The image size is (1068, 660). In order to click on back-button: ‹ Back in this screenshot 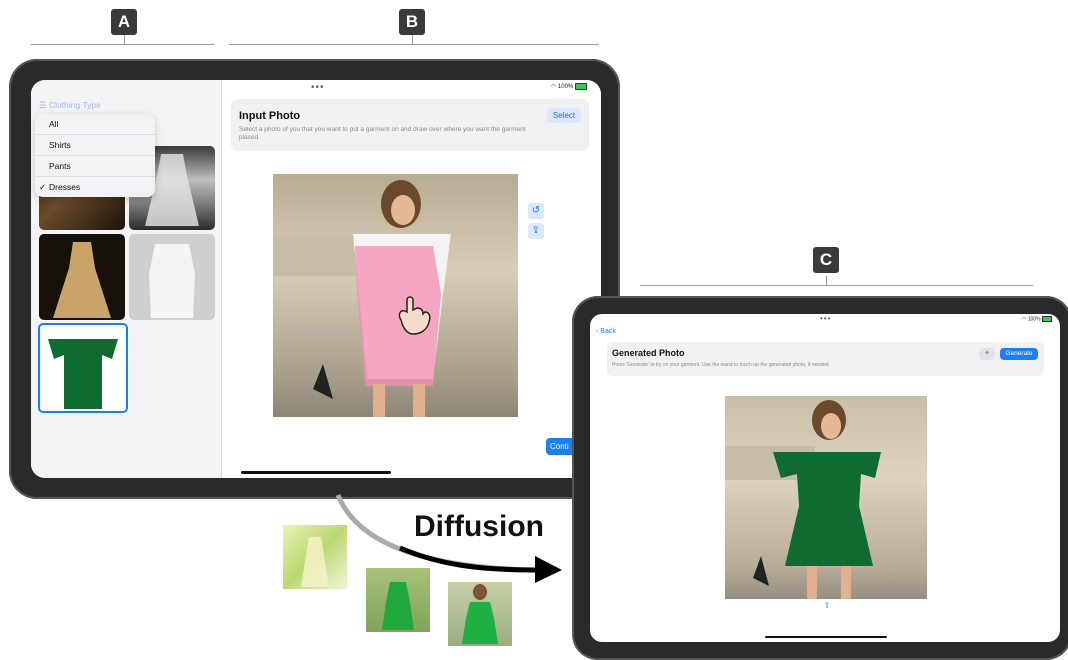, I will do `click(606, 331)`.